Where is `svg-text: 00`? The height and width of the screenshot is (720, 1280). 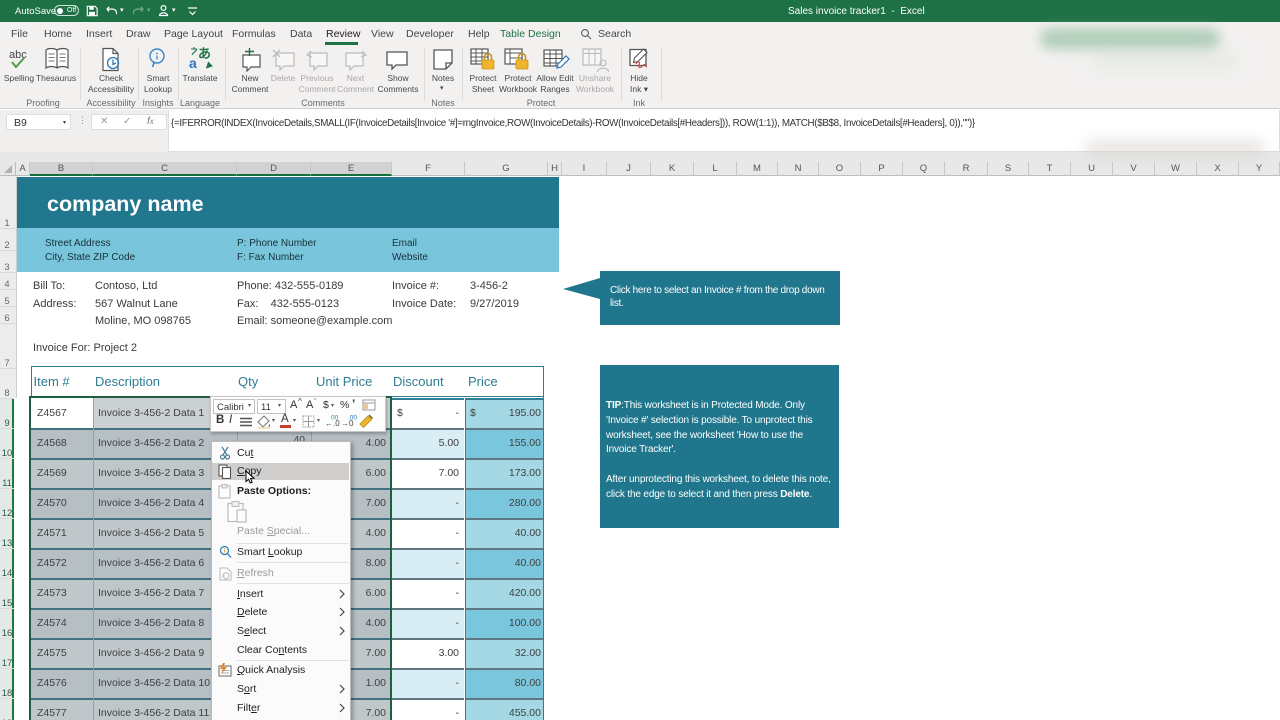
svg-text: 00 is located at coordinates (335, 418).